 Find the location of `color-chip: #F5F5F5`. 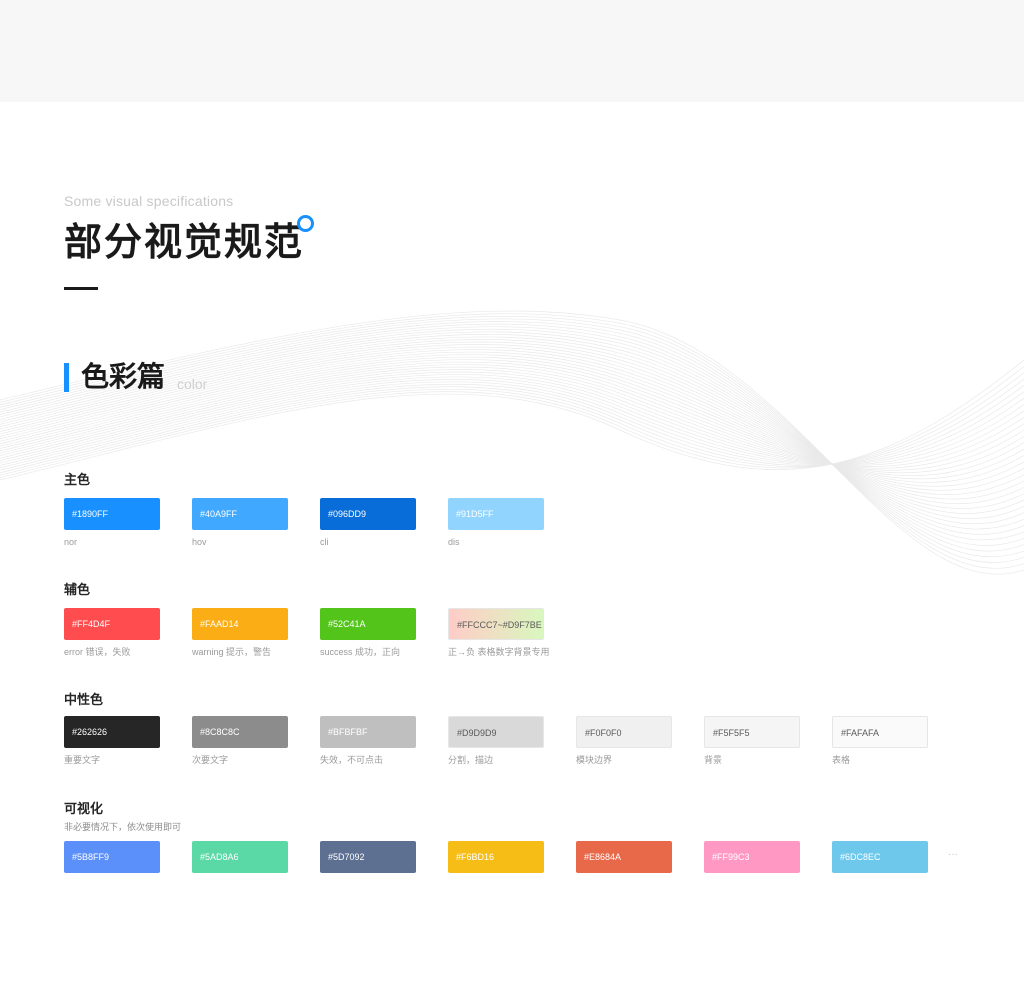

color-chip: #F5F5F5 is located at coordinates (752, 732).